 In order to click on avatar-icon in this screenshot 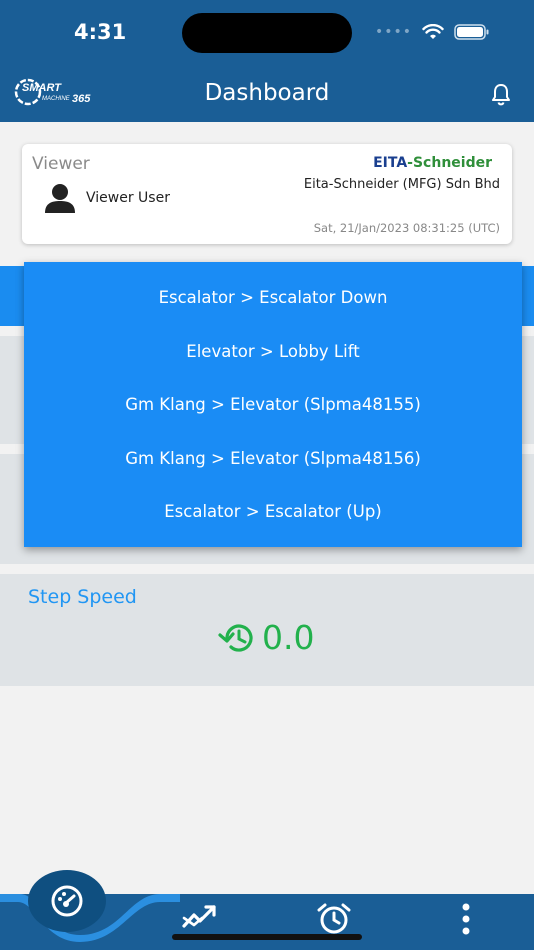, I will do `click(60, 198)`.